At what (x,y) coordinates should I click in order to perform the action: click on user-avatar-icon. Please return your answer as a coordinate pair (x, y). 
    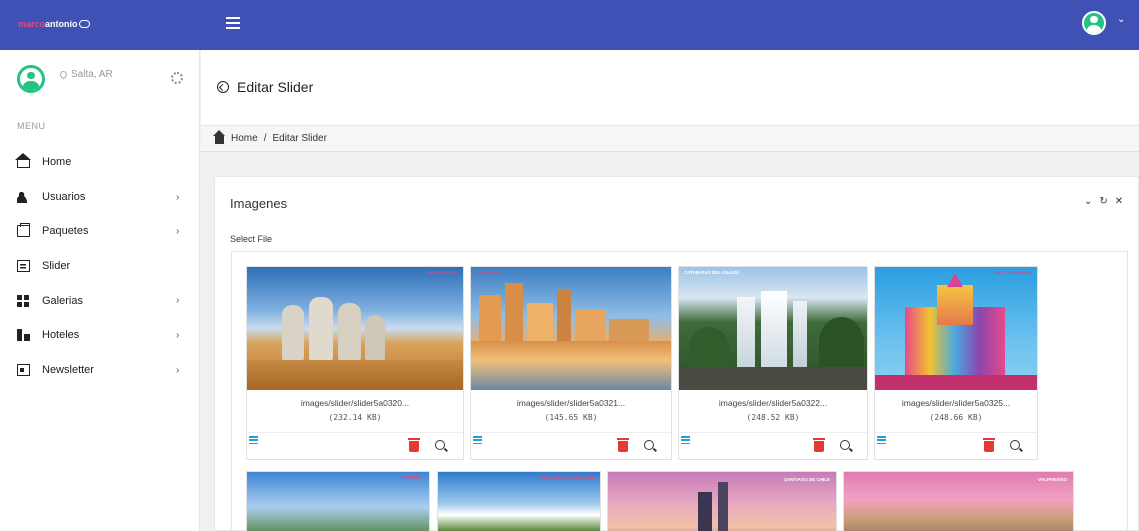
    Looking at the image, I should click on (1094, 23).